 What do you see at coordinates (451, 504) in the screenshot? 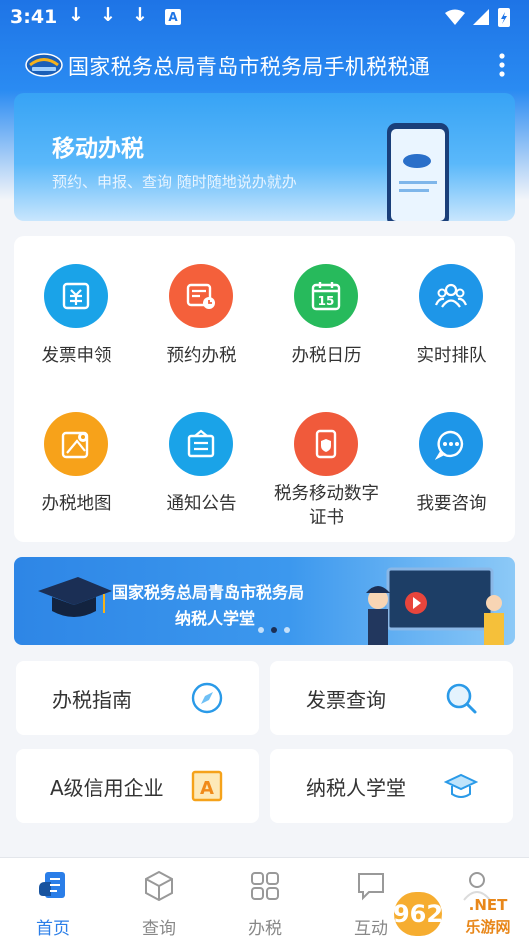
I see `service-label: 我要咨询` at bounding box center [451, 504].